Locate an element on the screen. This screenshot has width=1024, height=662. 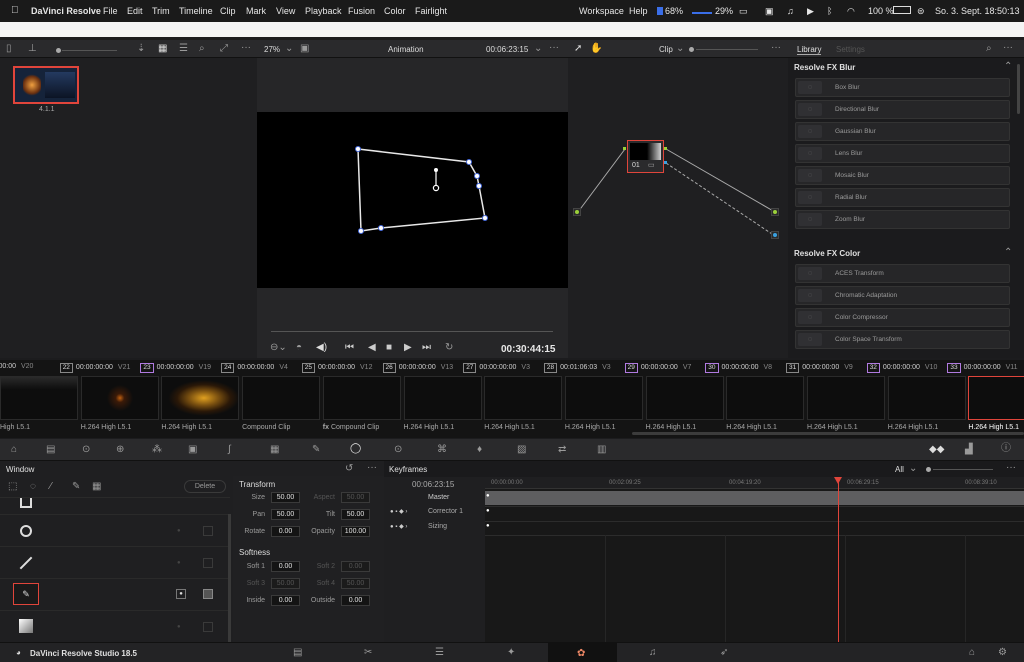
keyframe-zoom-track is located at coordinates (963, 469).